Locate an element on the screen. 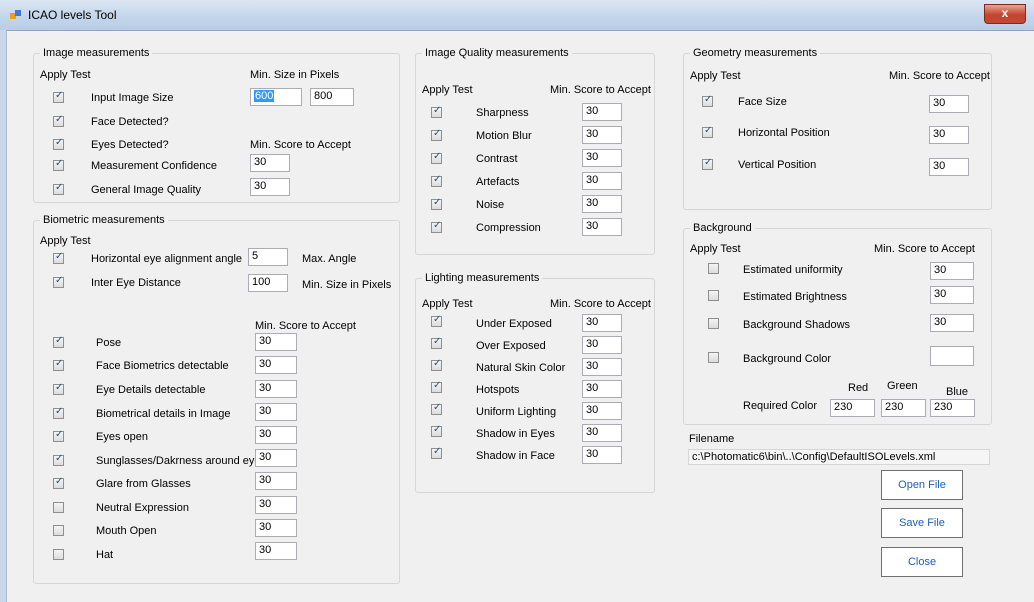 The height and width of the screenshot is (602, 1034). image-height-input: 800 is located at coordinates (332, 97).